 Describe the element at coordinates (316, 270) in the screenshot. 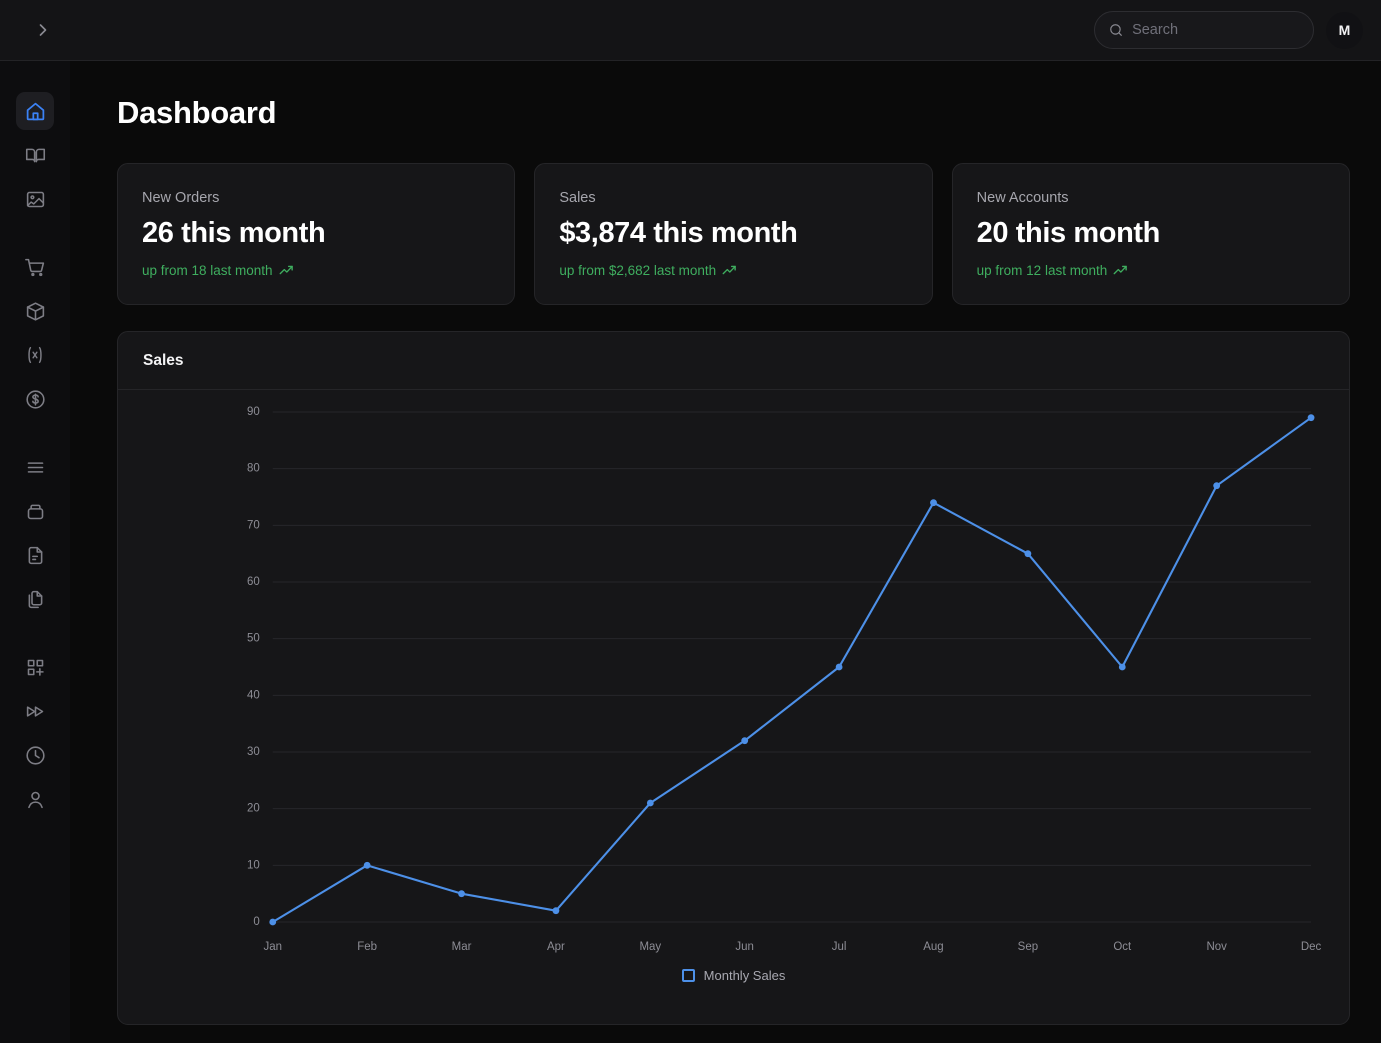

I see `stat-delta: up from 18 last month` at that location.